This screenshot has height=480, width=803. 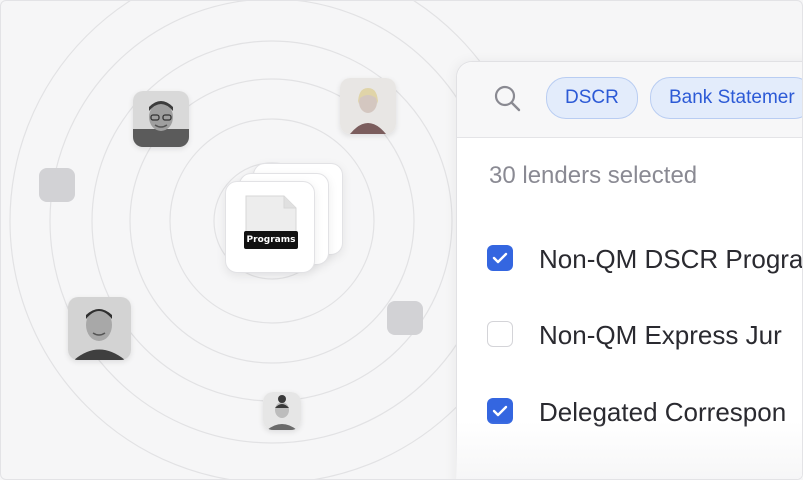 I want to click on filter-chip-dscr: DSCR, so click(x=592, y=98).